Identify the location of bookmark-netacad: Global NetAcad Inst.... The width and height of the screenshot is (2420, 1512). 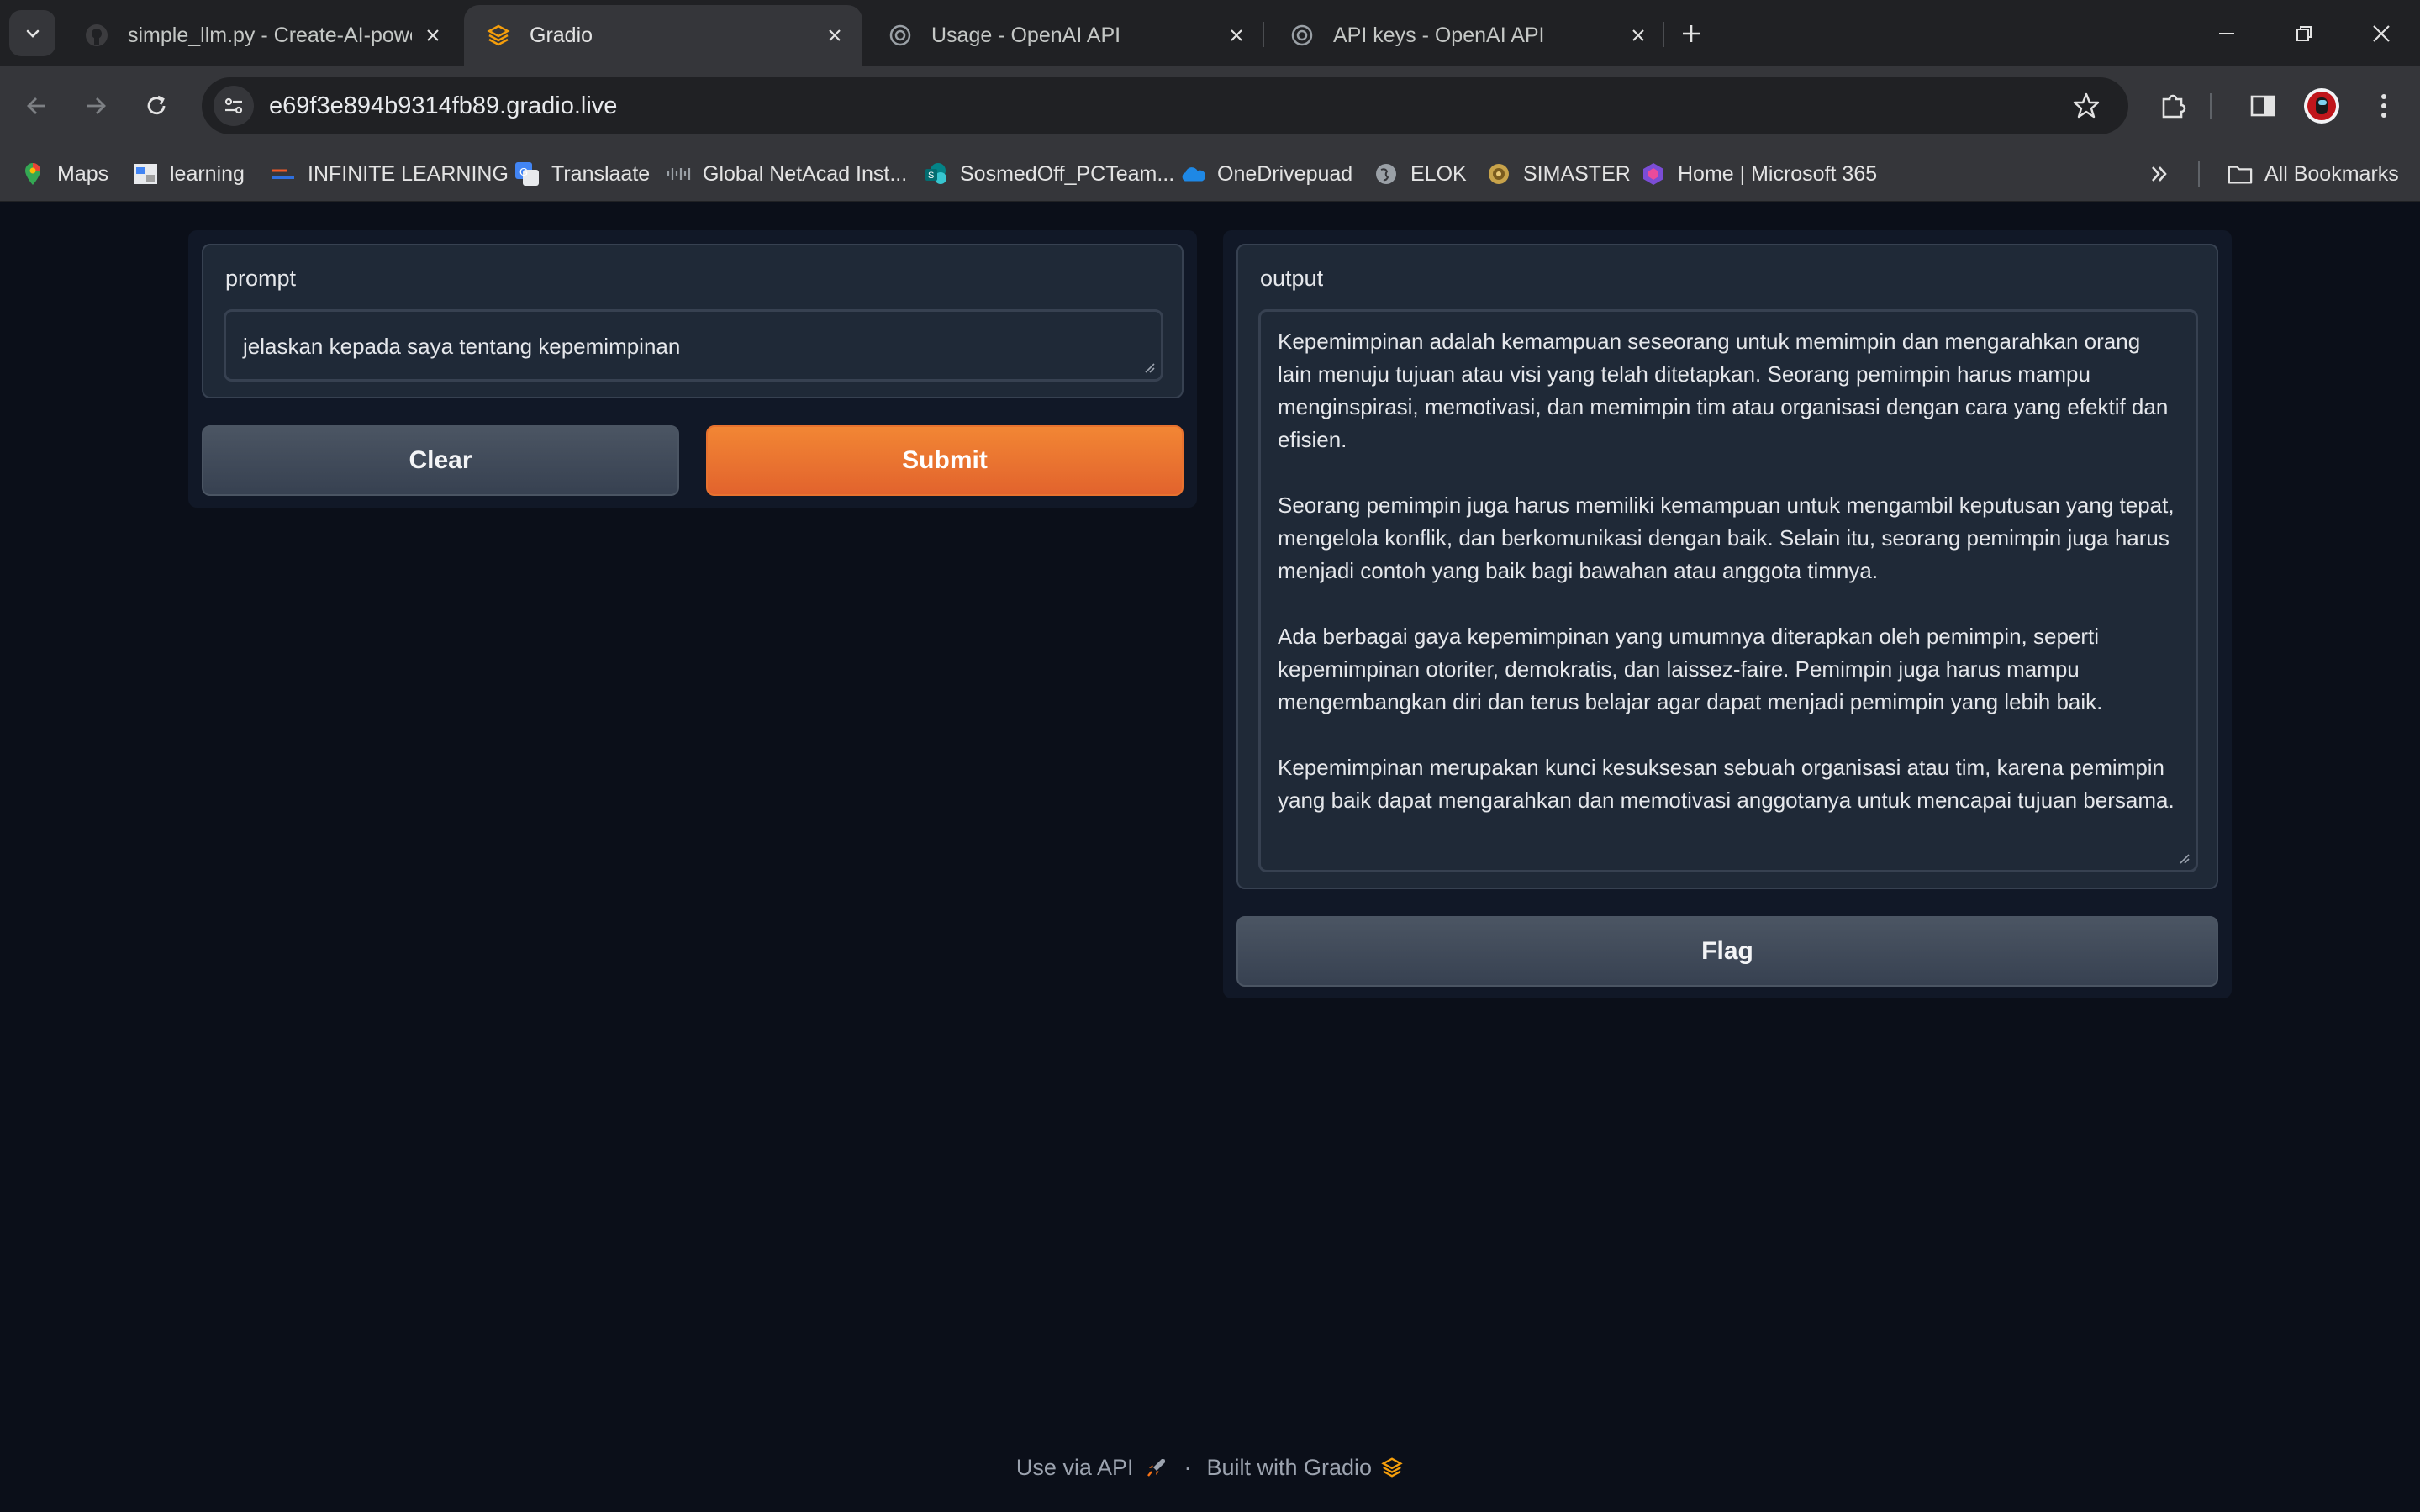
(786, 174).